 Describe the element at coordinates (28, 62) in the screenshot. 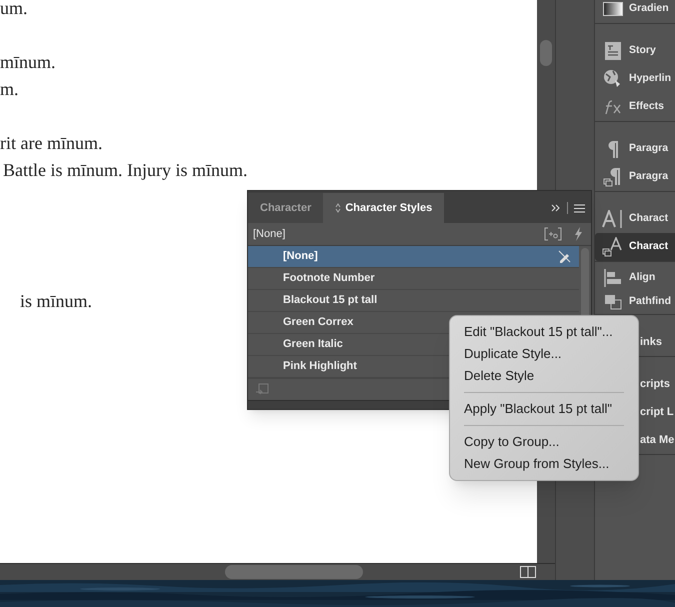

I see `body-text: mīnum.` at that location.